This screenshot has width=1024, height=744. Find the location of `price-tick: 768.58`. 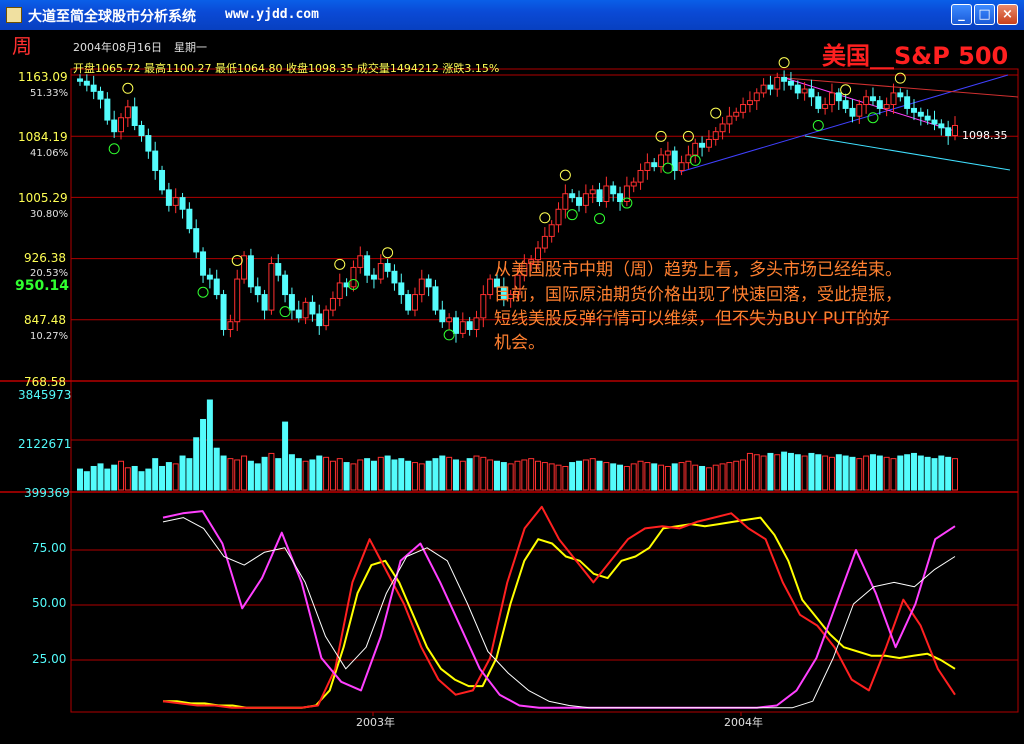

price-tick: 768.58 is located at coordinates (45, 382).